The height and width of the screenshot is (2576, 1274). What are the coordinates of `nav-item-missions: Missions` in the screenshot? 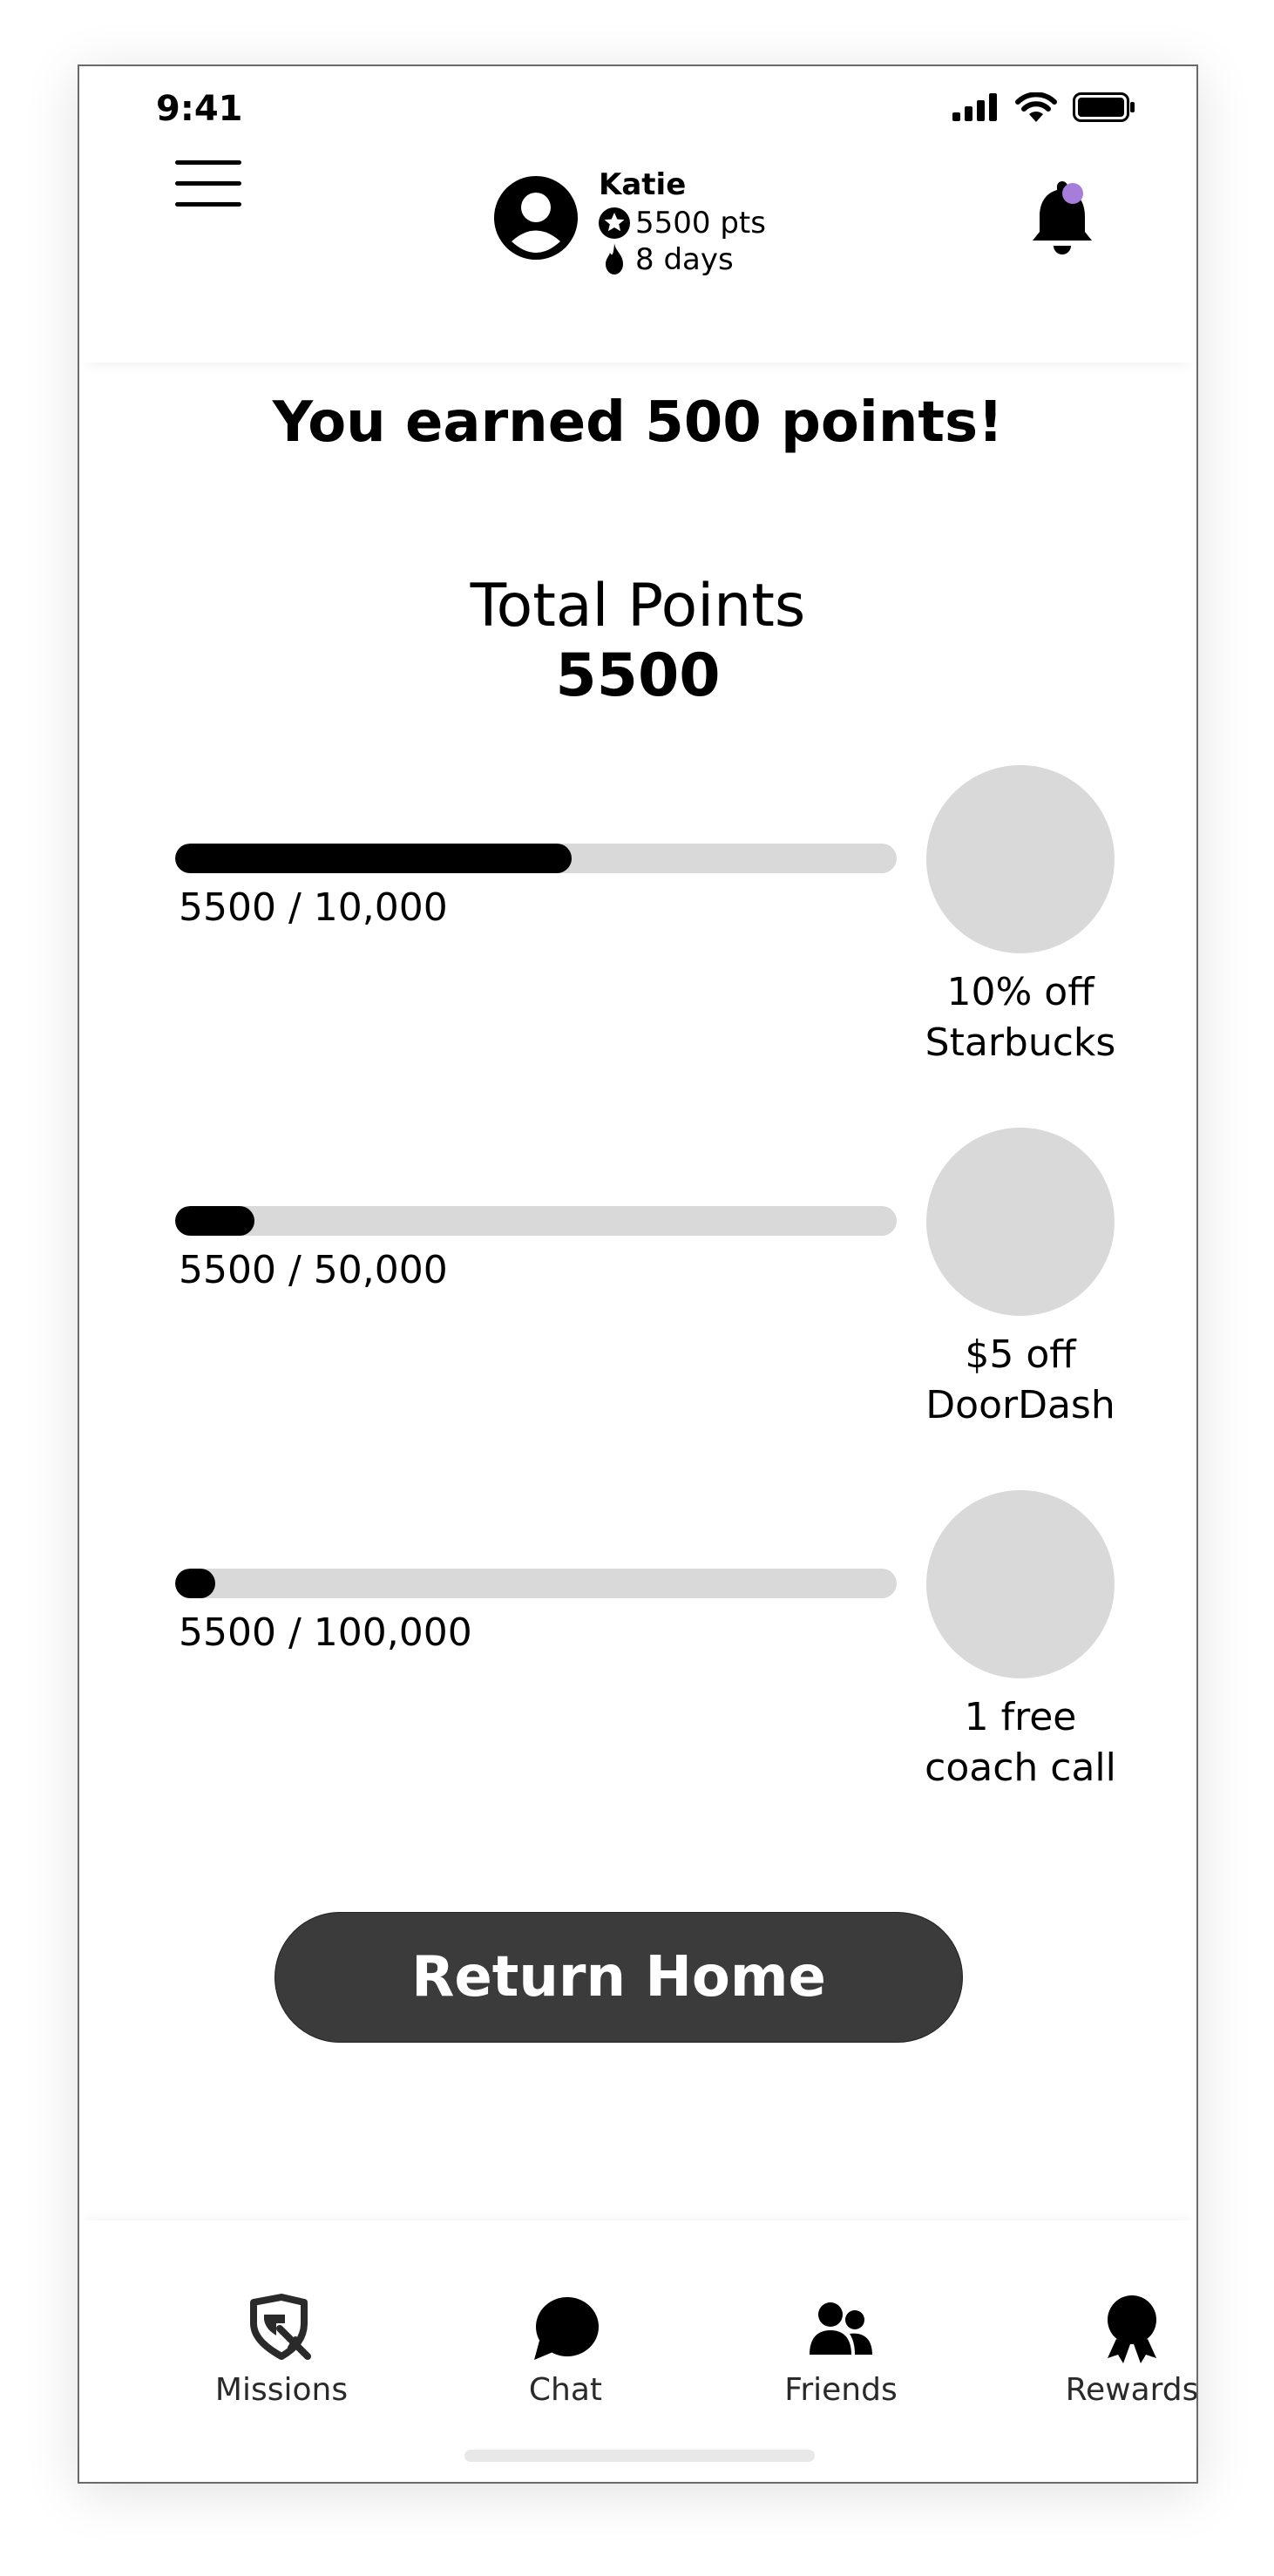 It's located at (281, 2351).